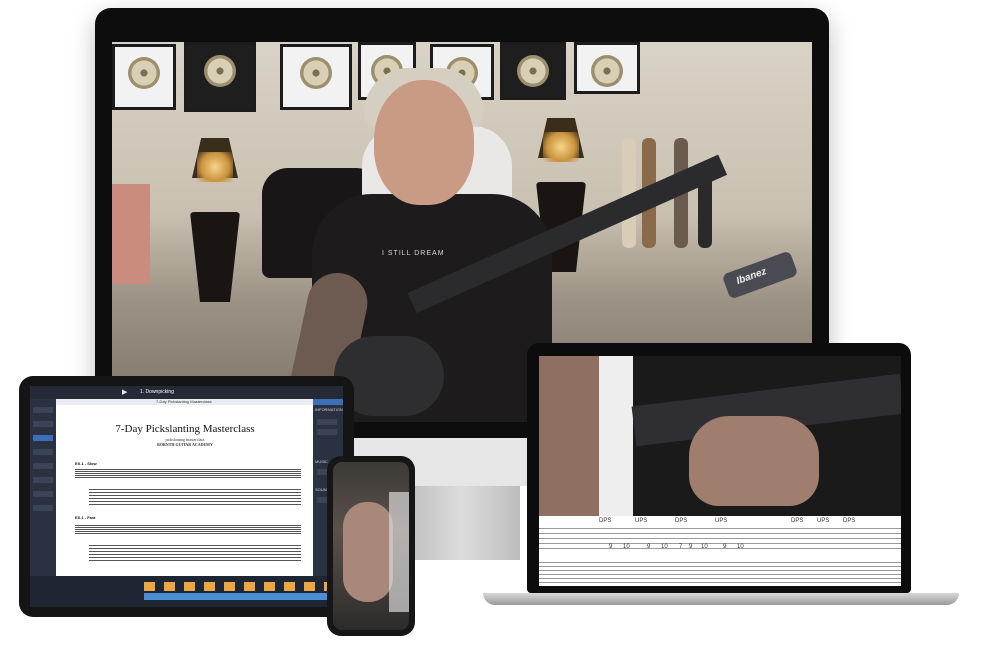 Image resolution: width=981 pixels, height=654 pixels. I want to click on track-mixer, so click(186, 591).